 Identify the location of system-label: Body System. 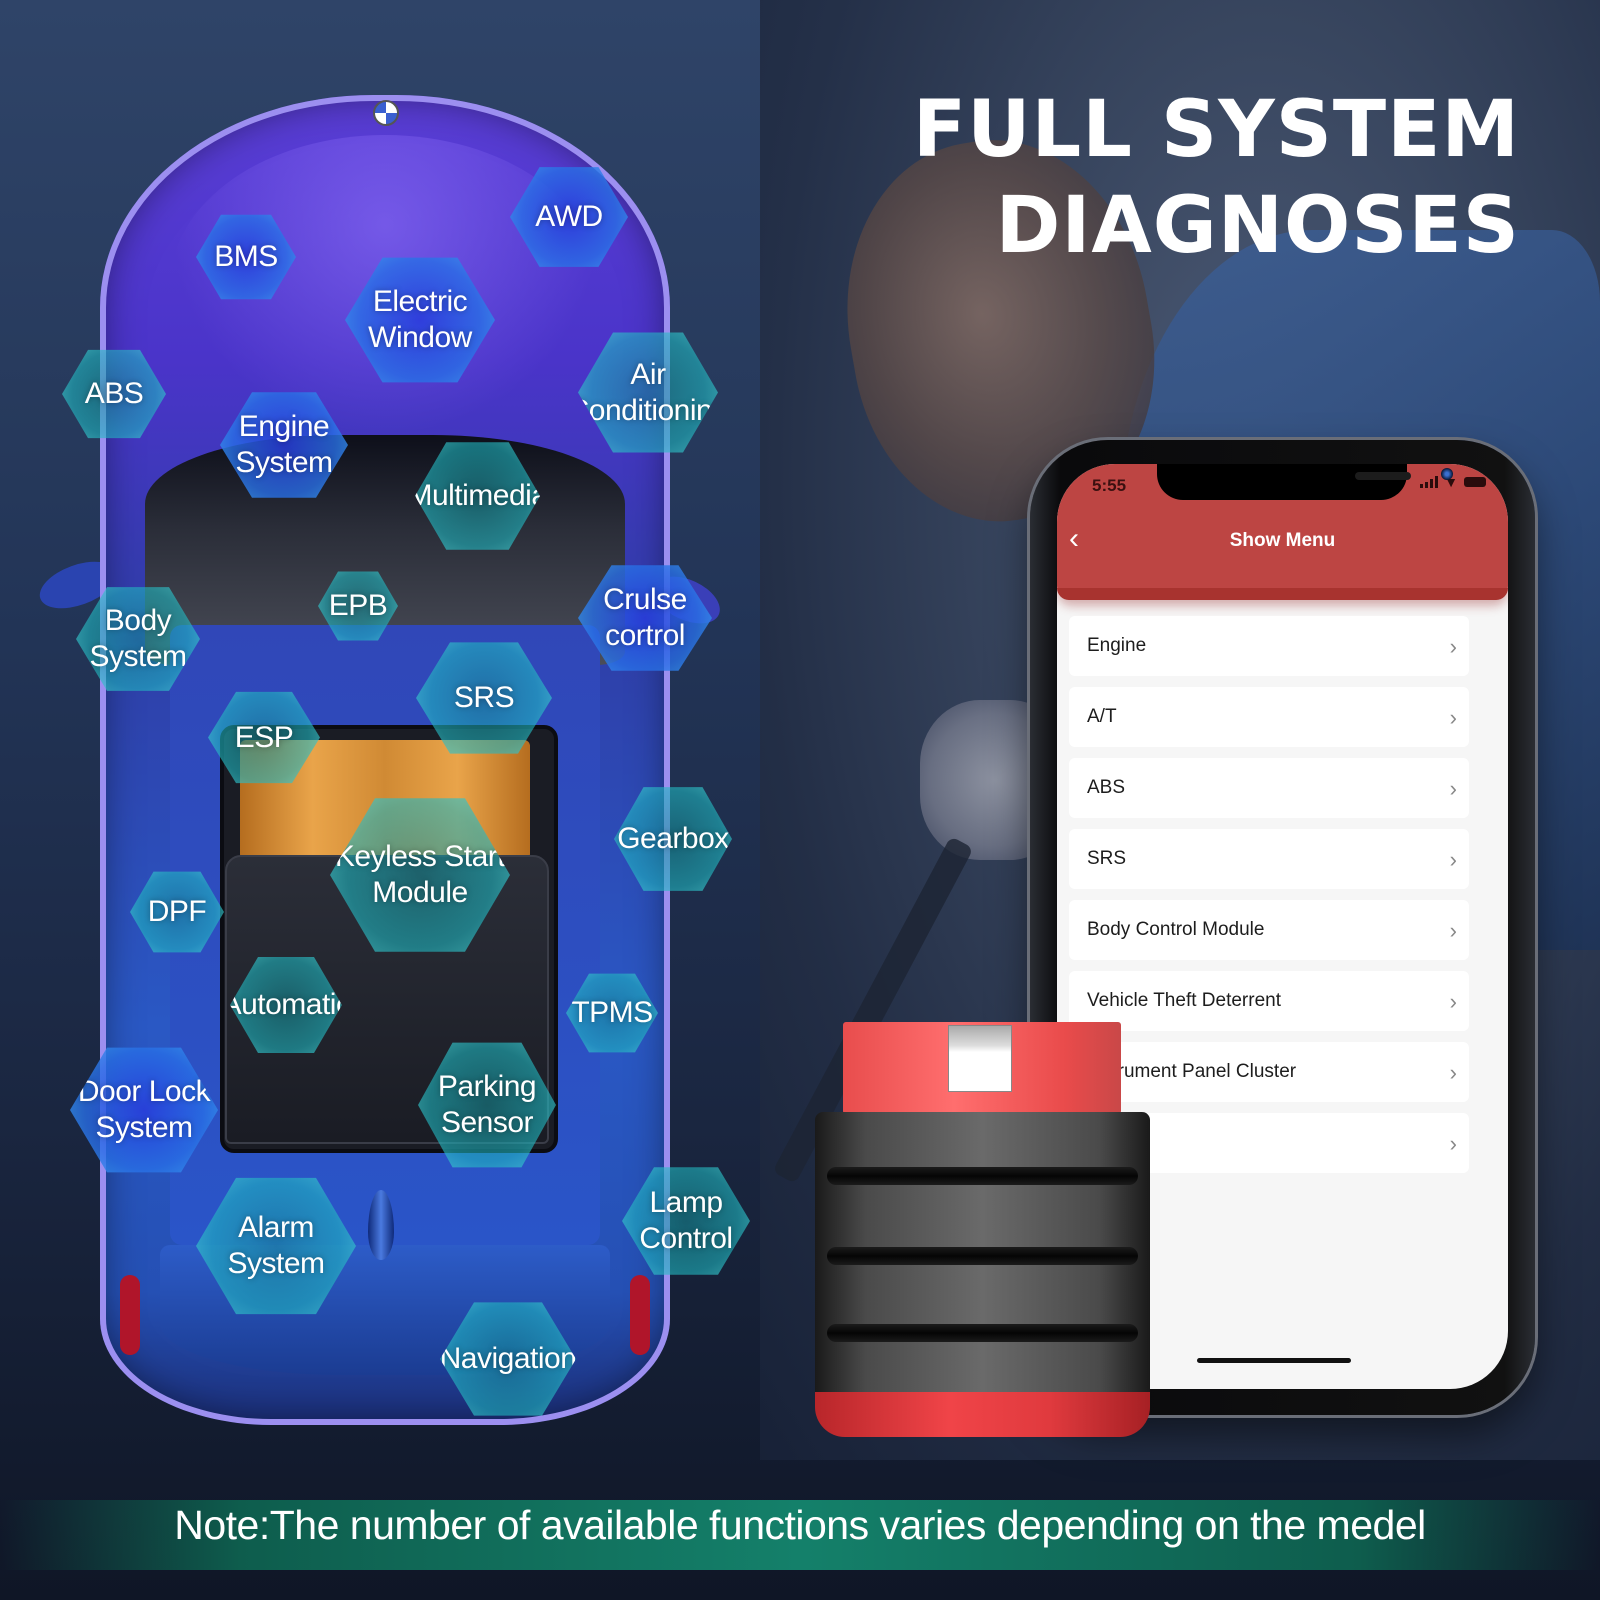
(138, 638).